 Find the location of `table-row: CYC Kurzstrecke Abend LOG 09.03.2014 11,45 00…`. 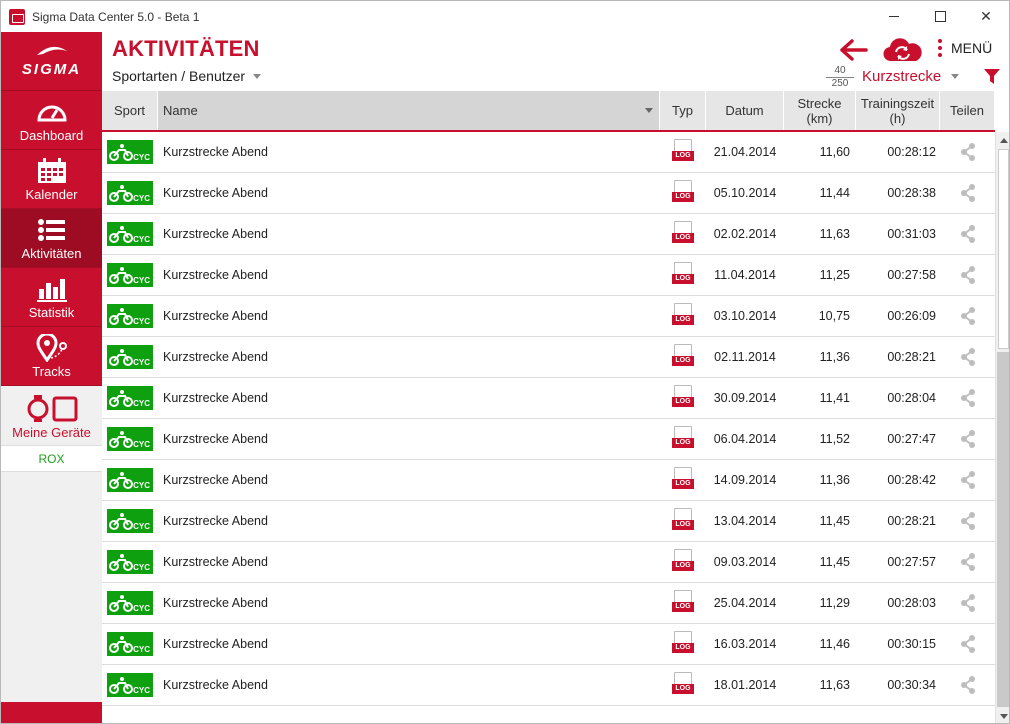

table-row: CYC Kurzstrecke Abend LOG 09.03.2014 11,45 00… is located at coordinates (548, 562).